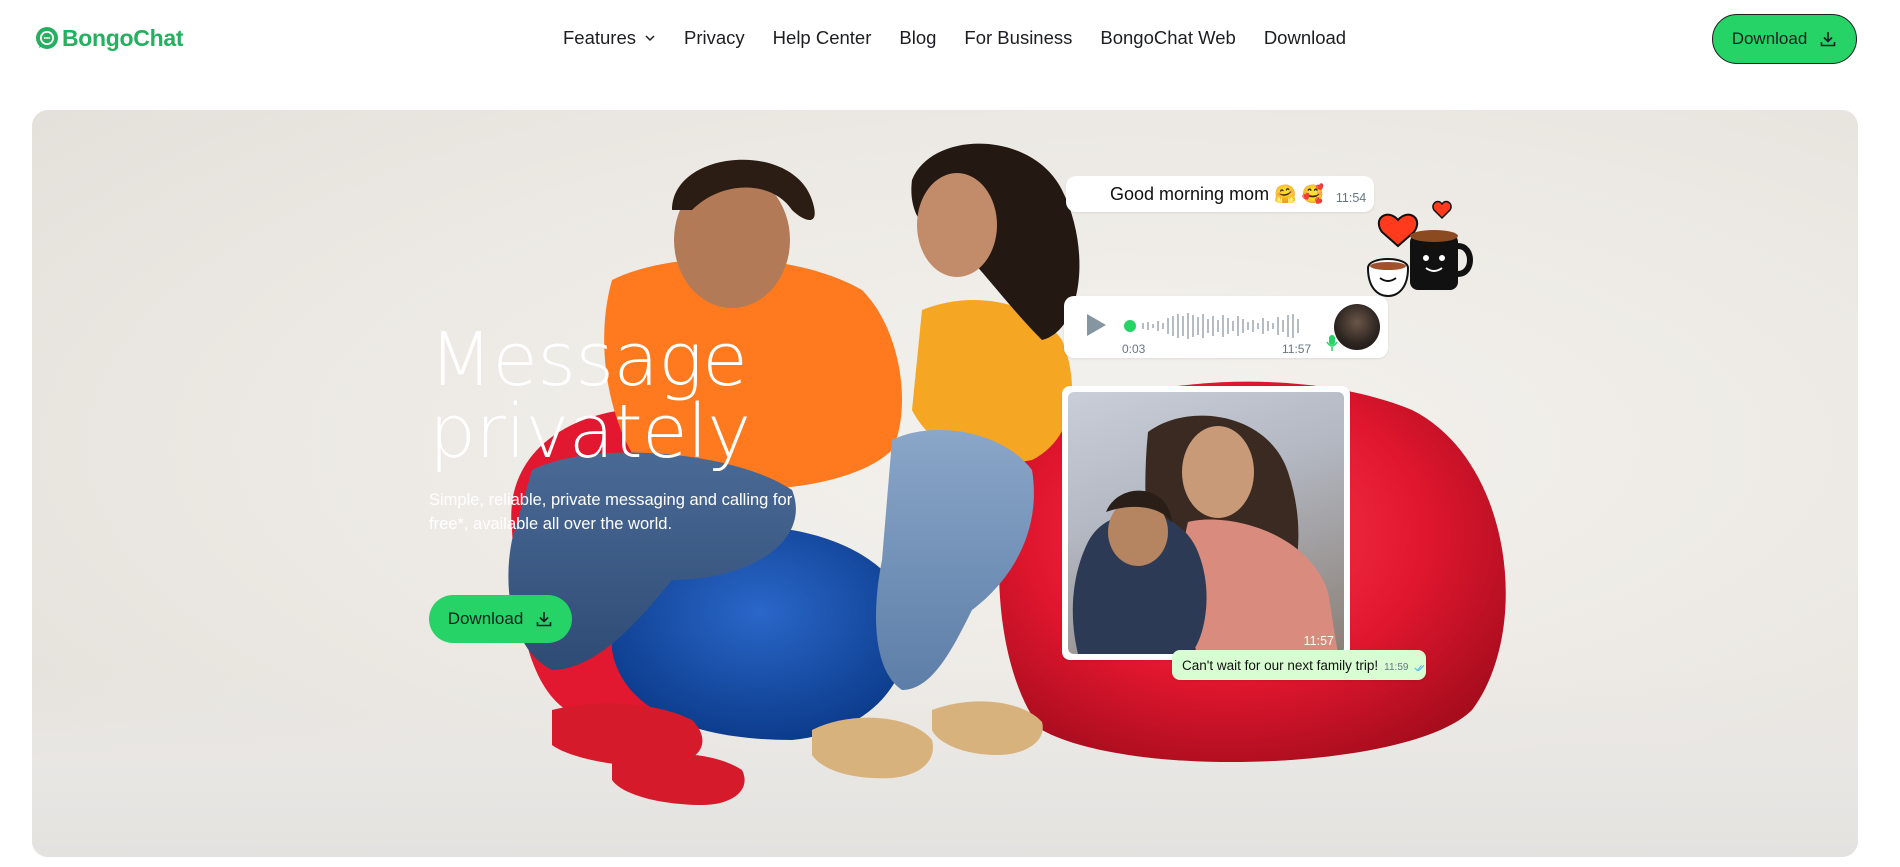 This screenshot has width=1900, height=867. What do you see at coordinates (1318, 641) in the screenshot?
I see `photo-time: 11:57` at bounding box center [1318, 641].